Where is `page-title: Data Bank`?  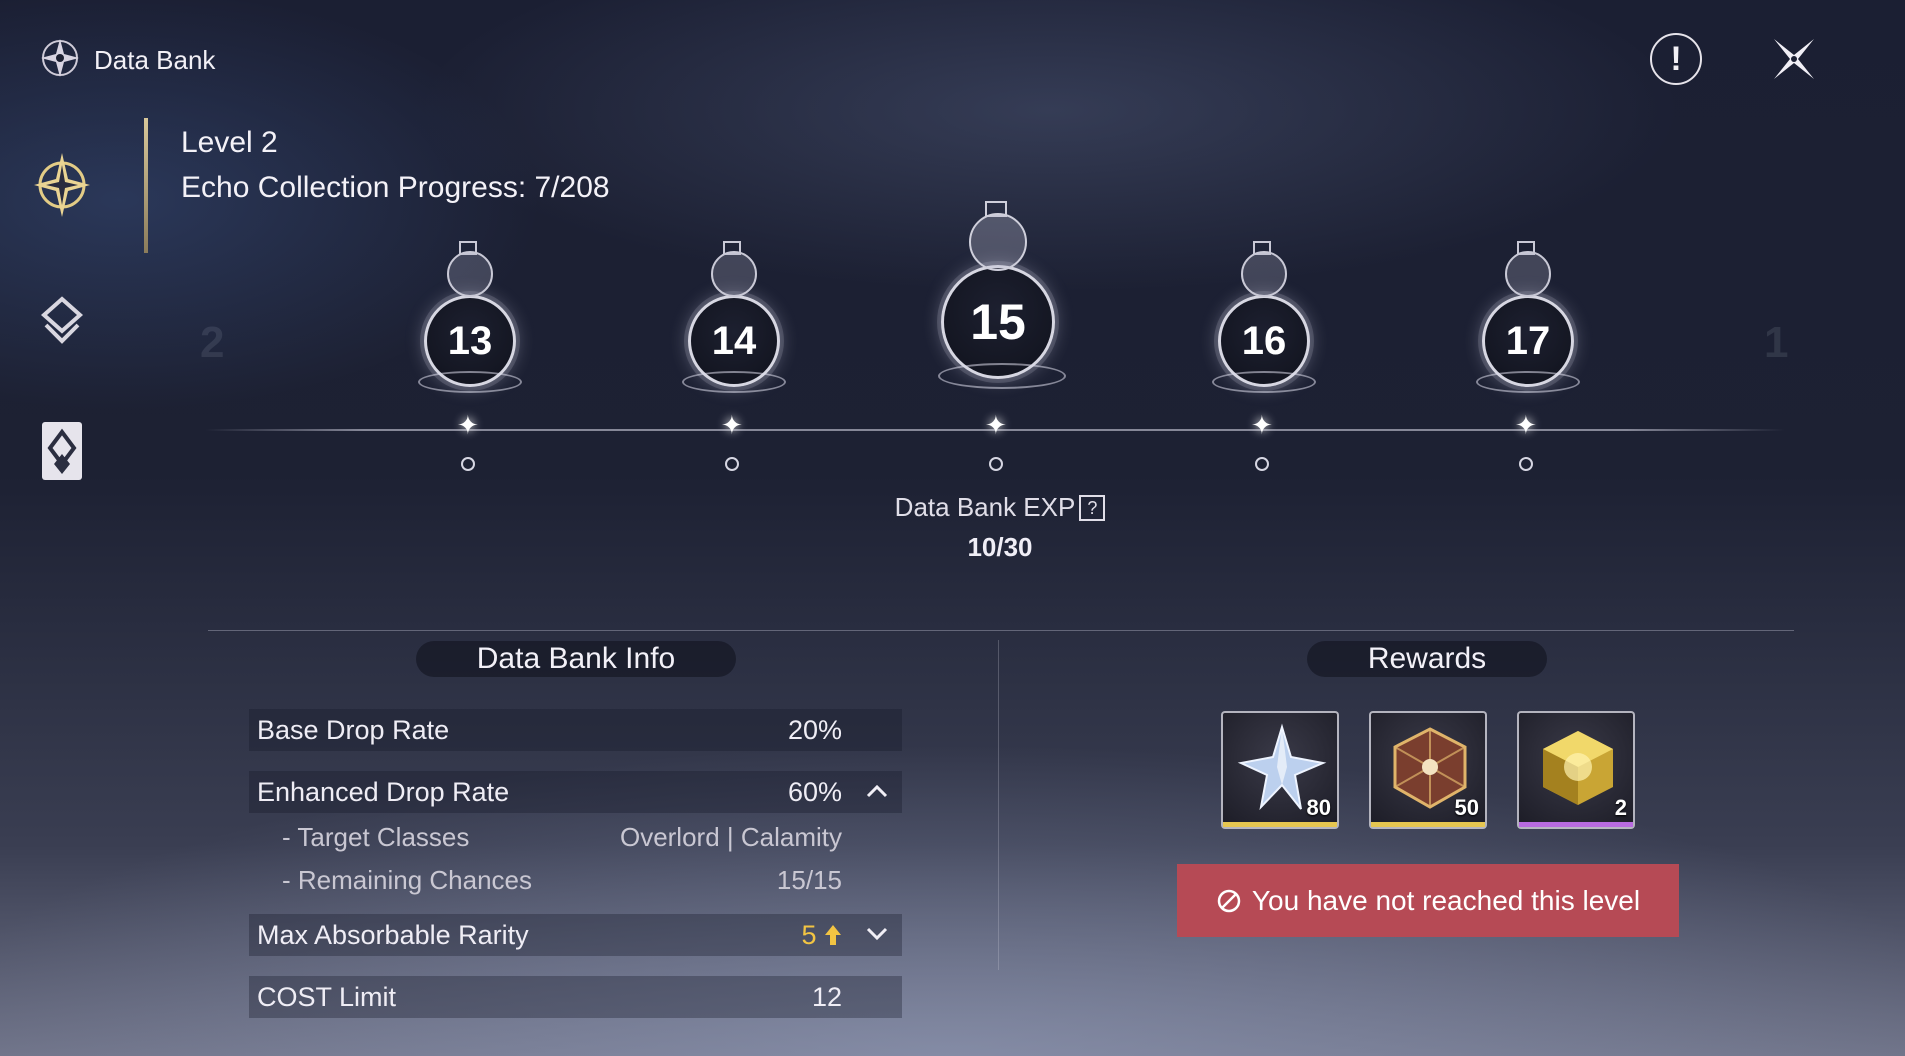 page-title: Data Bank is located at coordinates (155, 60).